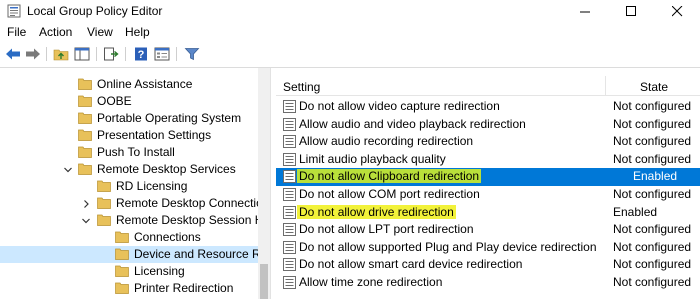  What do you see at coordinates (371, 282) in the screenshot?
I see `setting-name: Allow time zone redirection` at bounding box center [371, 282].